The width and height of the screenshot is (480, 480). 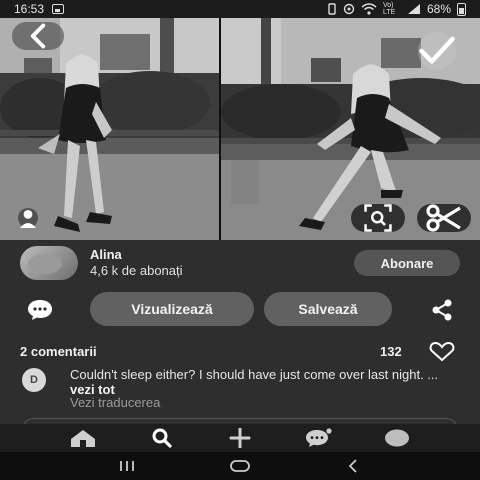 I want to click on network-label: Vo) LTE, so click(x=389, y=9).